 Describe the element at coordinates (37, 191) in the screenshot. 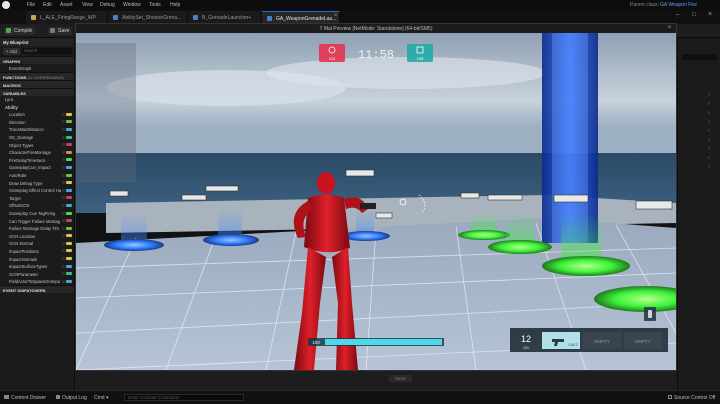

I see `variable-item: Gameplay Effect Control Ha` at that location.